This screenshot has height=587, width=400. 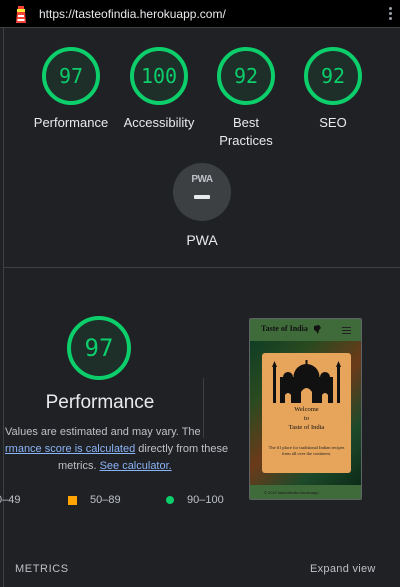 I want to click on label-line: Best, so click(x=245, y=122).